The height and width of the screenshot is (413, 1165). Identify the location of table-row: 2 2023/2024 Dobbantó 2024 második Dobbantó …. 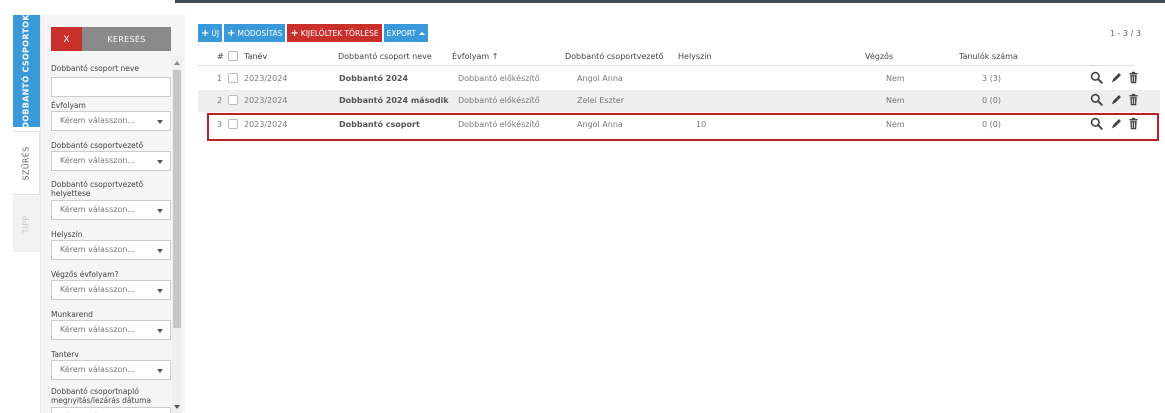
(679, 101).